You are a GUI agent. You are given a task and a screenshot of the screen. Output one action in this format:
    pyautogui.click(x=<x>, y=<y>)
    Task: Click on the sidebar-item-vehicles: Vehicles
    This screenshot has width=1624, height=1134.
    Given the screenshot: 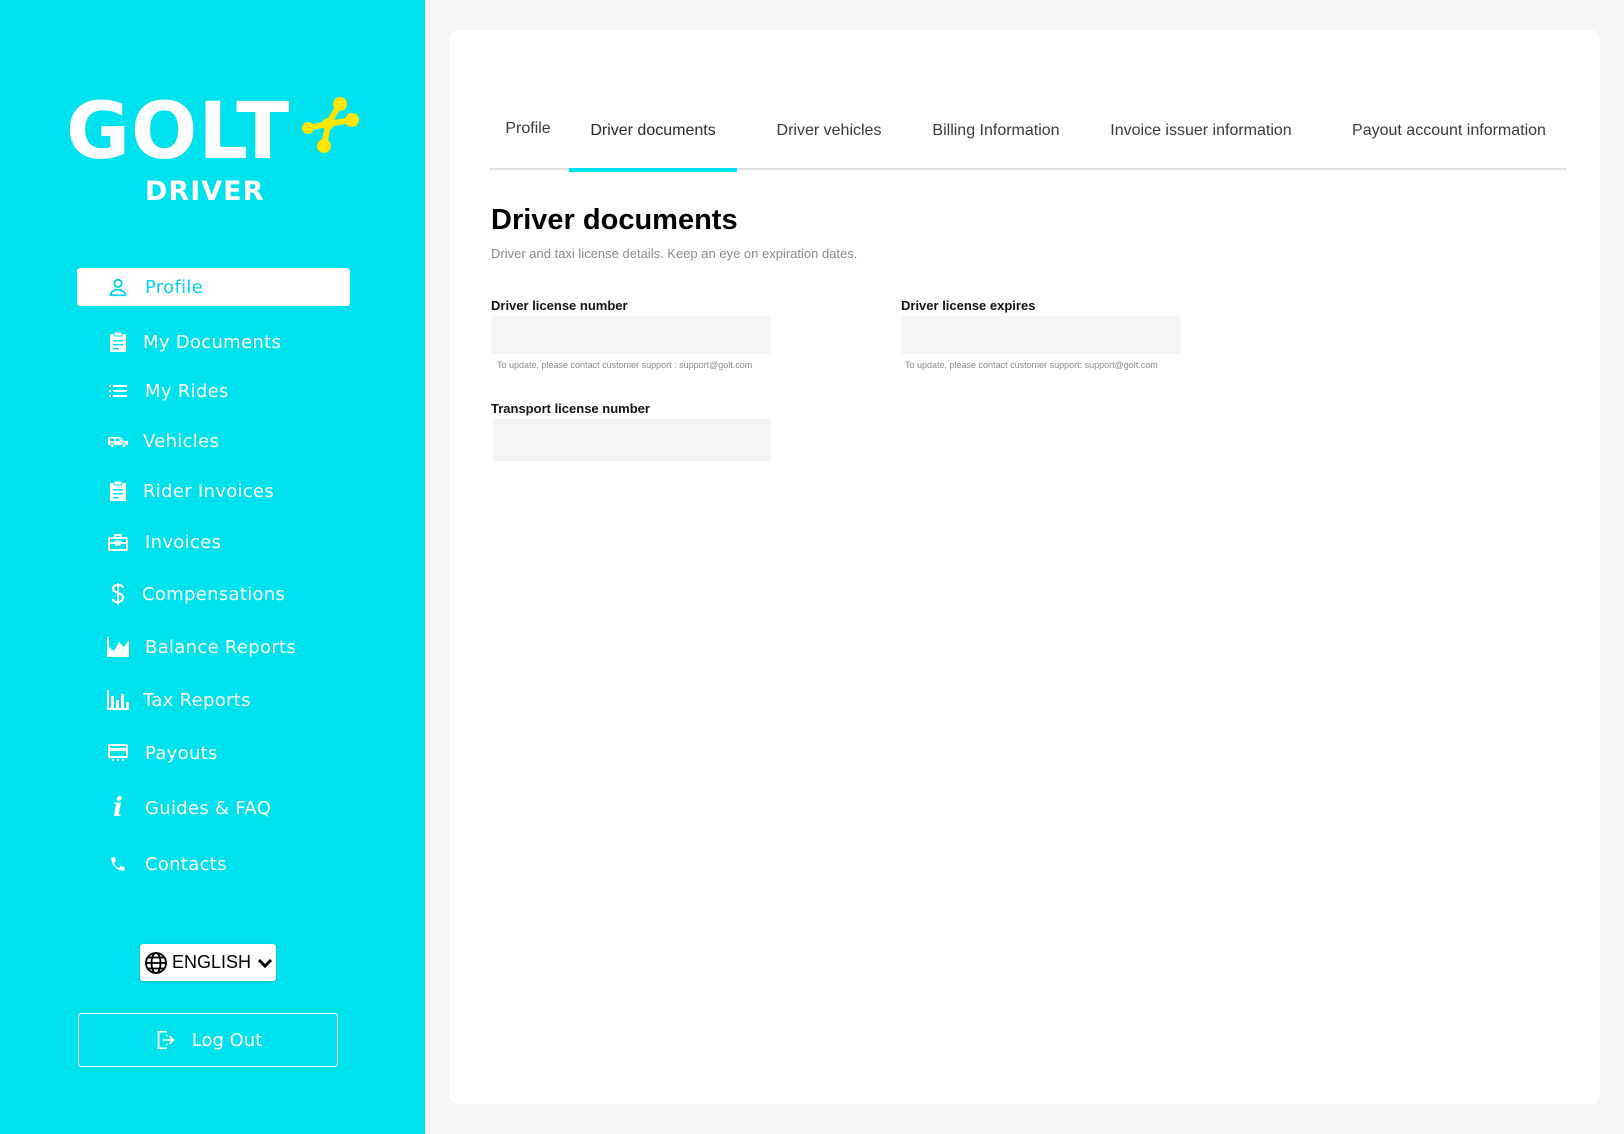 What is the action you would take?
    pyautogui.click(x=213, y=441)
    